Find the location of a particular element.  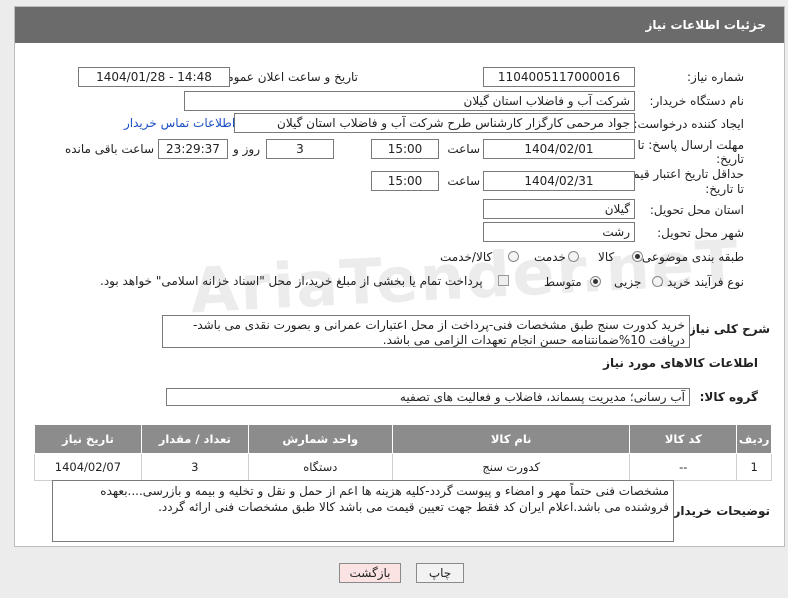

days-field: 3 is located at coordinates (300, 149).